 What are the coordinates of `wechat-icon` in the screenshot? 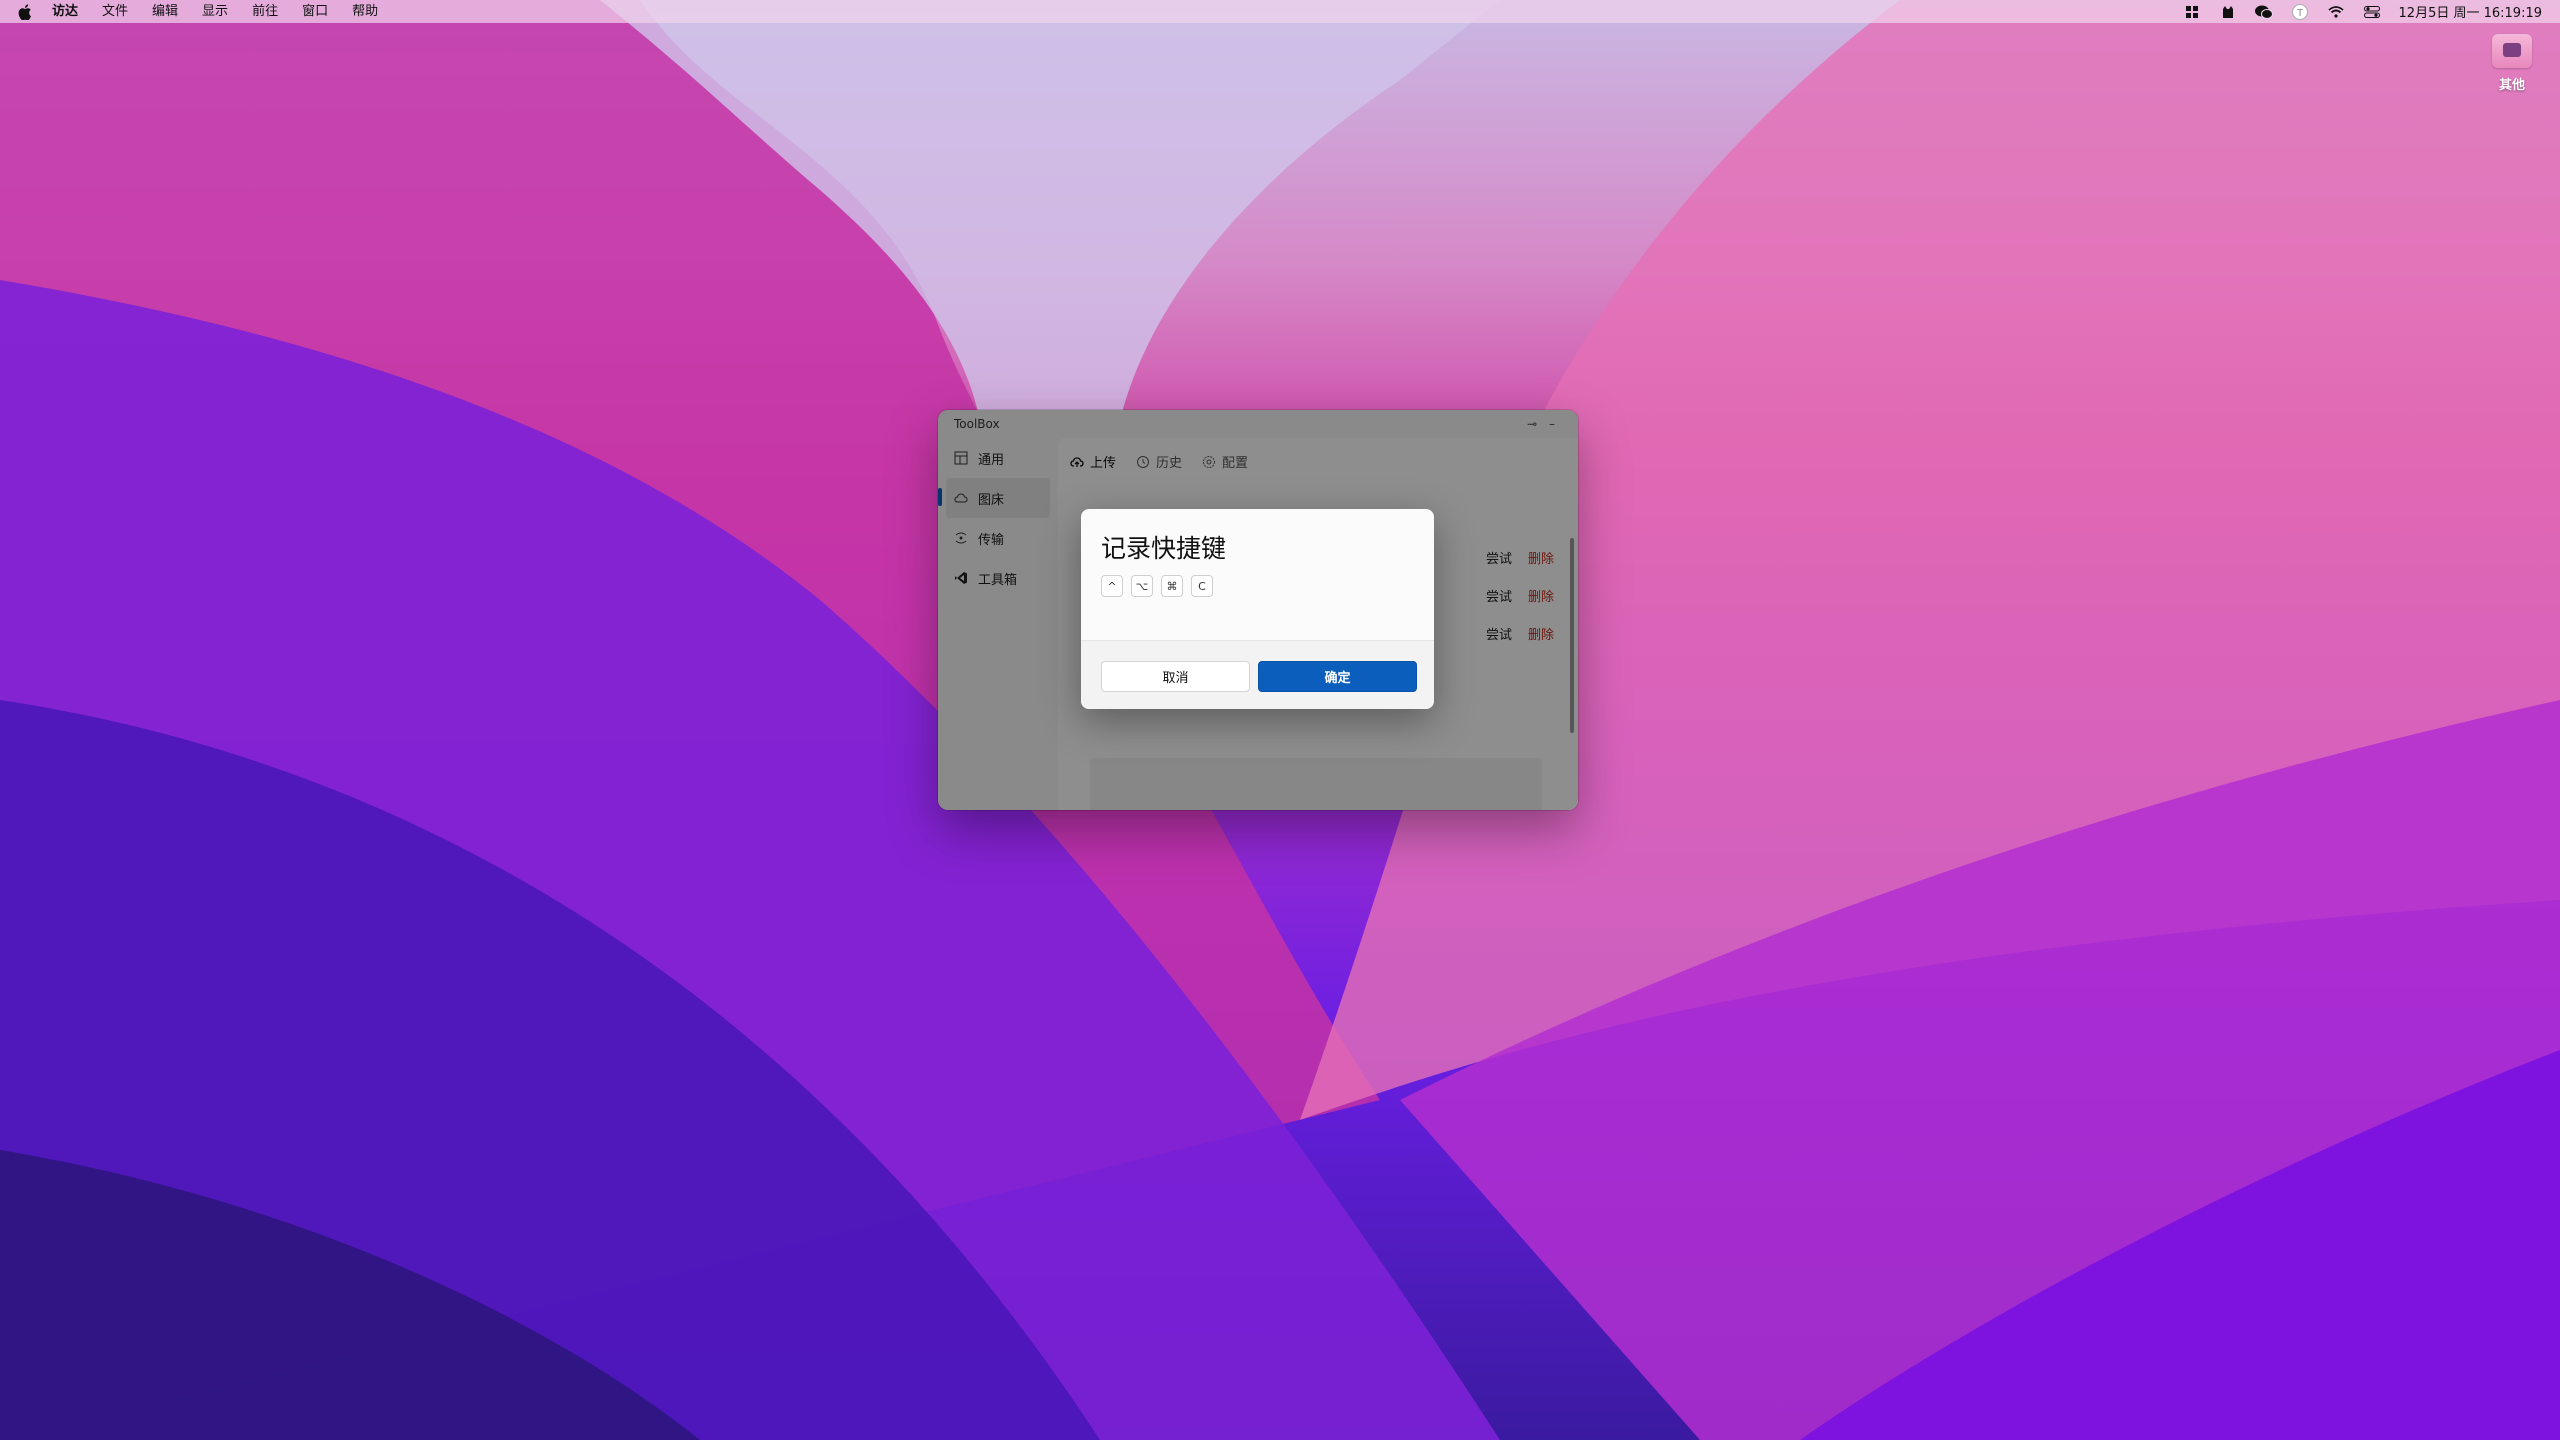 It's located at (2263, 12).